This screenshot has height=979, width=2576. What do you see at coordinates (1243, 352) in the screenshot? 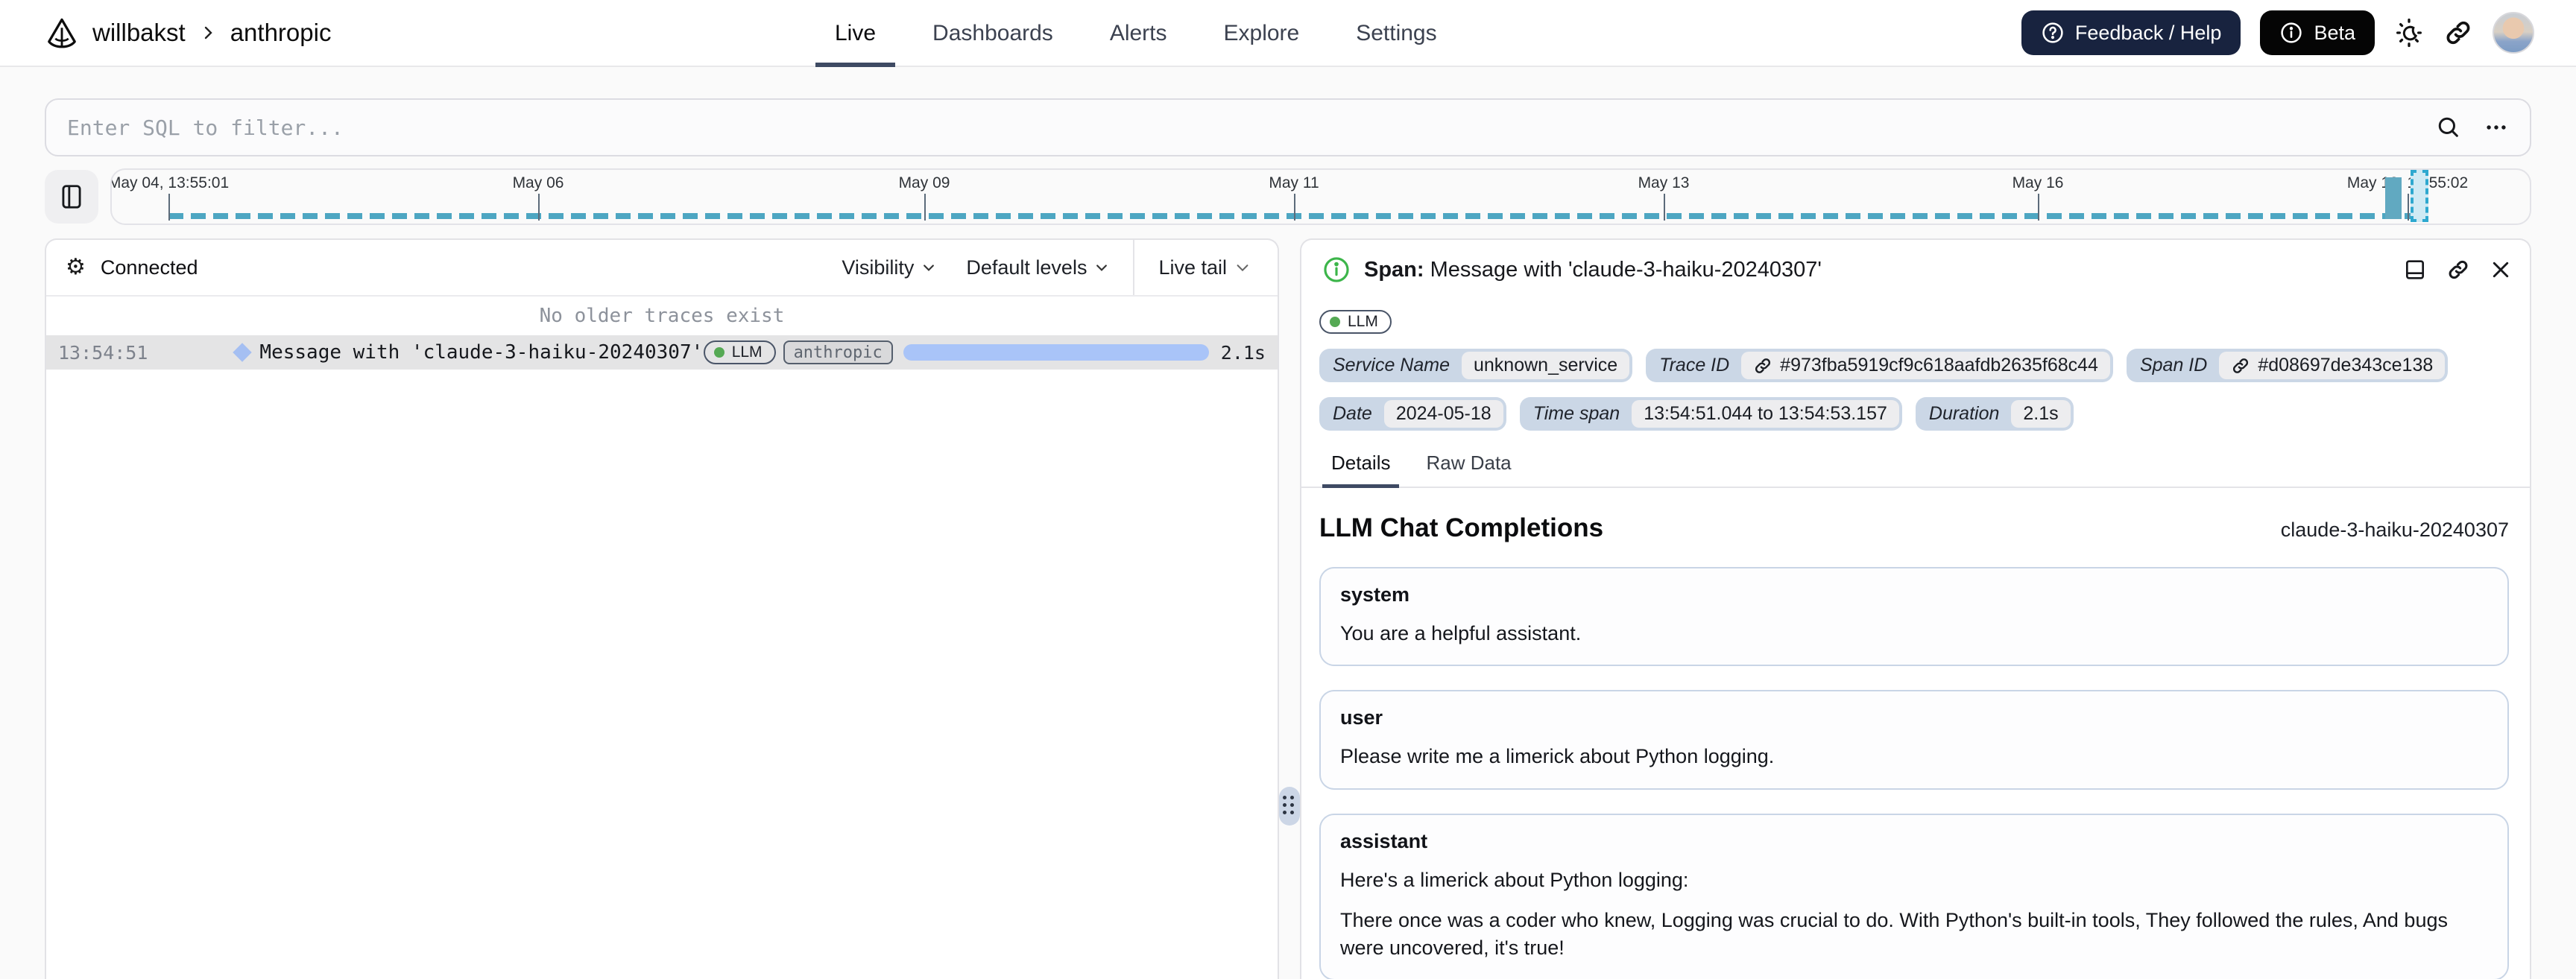
I see `trace-duration-label: 2.1s` at bounding box center [1243, 352].